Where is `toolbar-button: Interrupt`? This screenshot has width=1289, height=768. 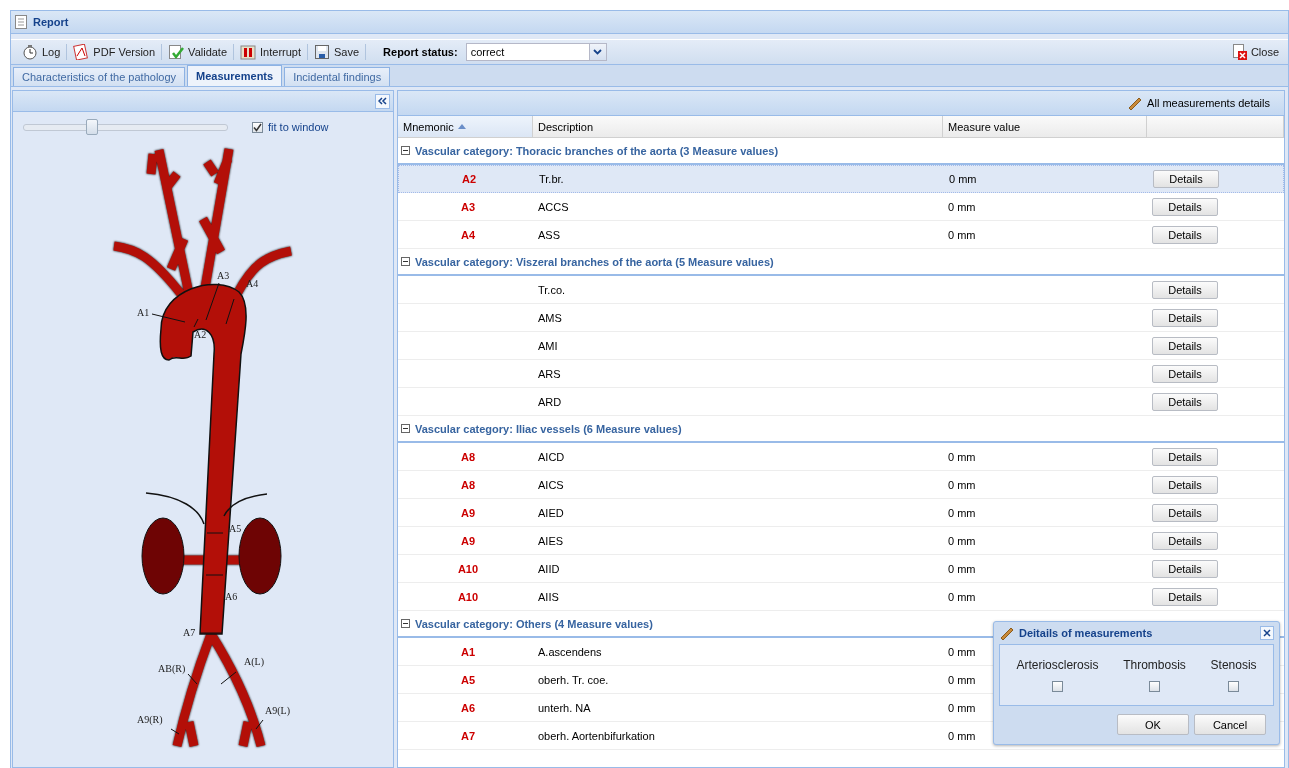
toolbar-button: Interrupt is located at coordinates (270, 52).